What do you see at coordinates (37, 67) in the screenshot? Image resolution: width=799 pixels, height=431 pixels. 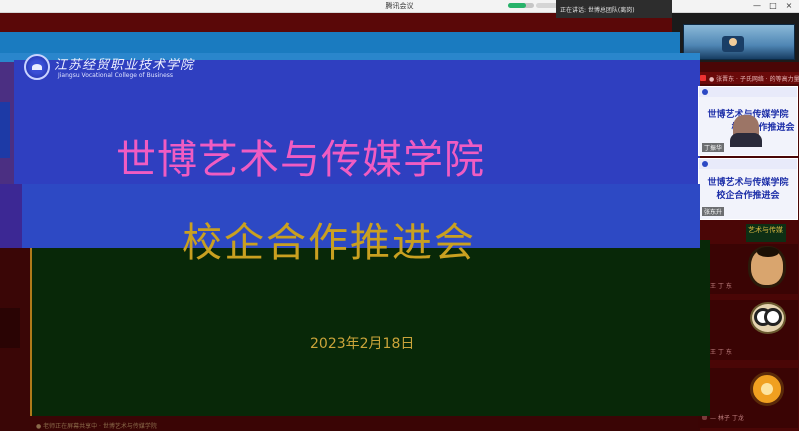 I see `school-emblem-icon` at bounding box center [37, 67].